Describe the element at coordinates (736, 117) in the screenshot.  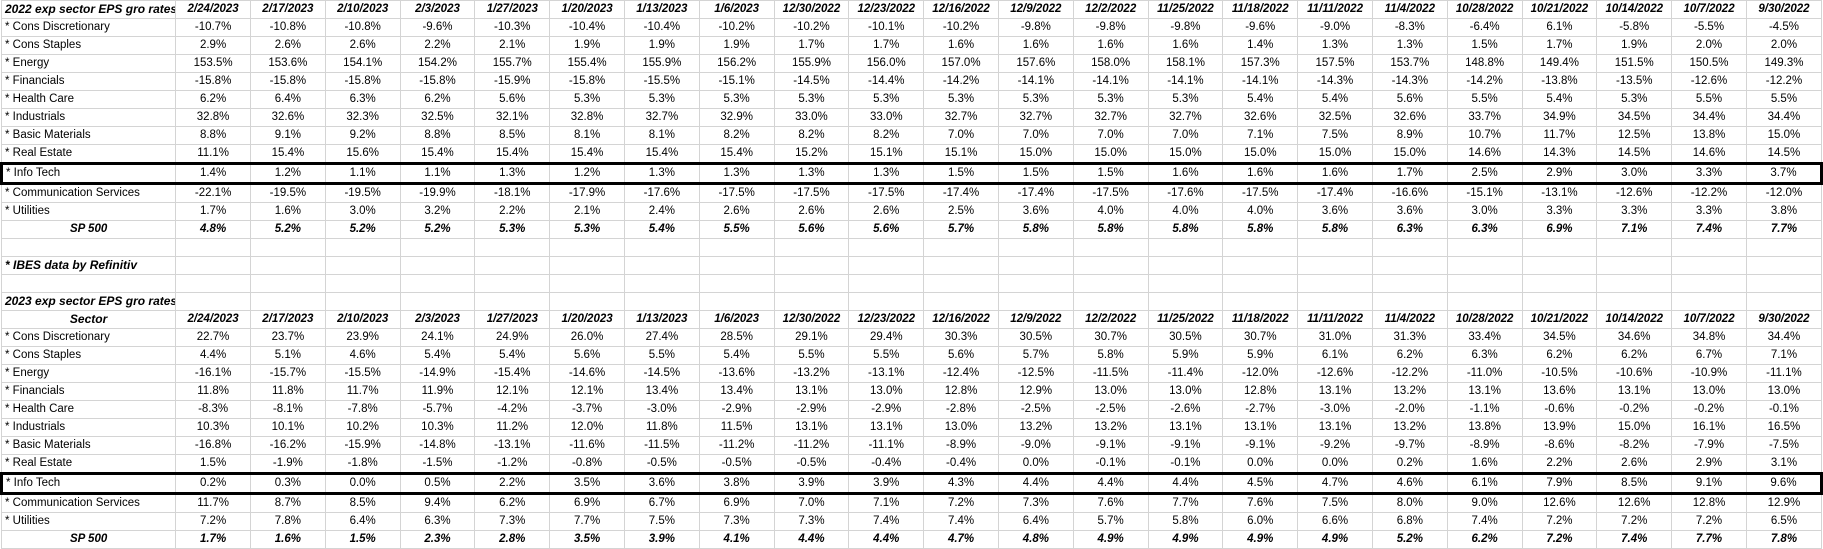
I see `value-cell: 32.9%` at that location.